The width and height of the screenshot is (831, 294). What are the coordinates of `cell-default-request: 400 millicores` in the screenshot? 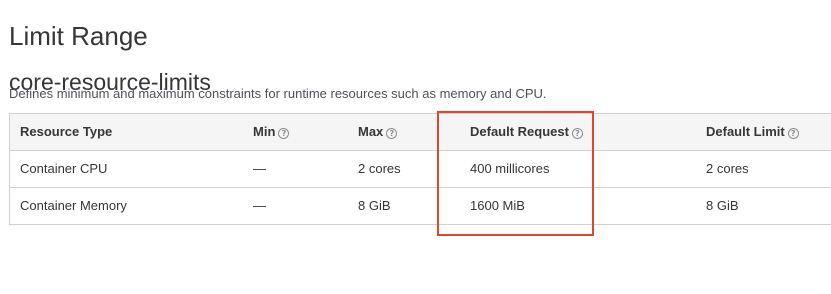 It's located at (510, 168).